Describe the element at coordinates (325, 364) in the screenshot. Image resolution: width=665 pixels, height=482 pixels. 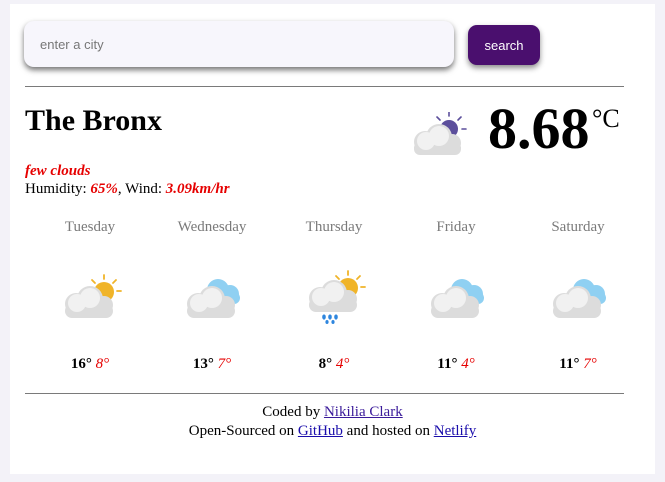
I see `forecast-max-temp: 8°` at that location.